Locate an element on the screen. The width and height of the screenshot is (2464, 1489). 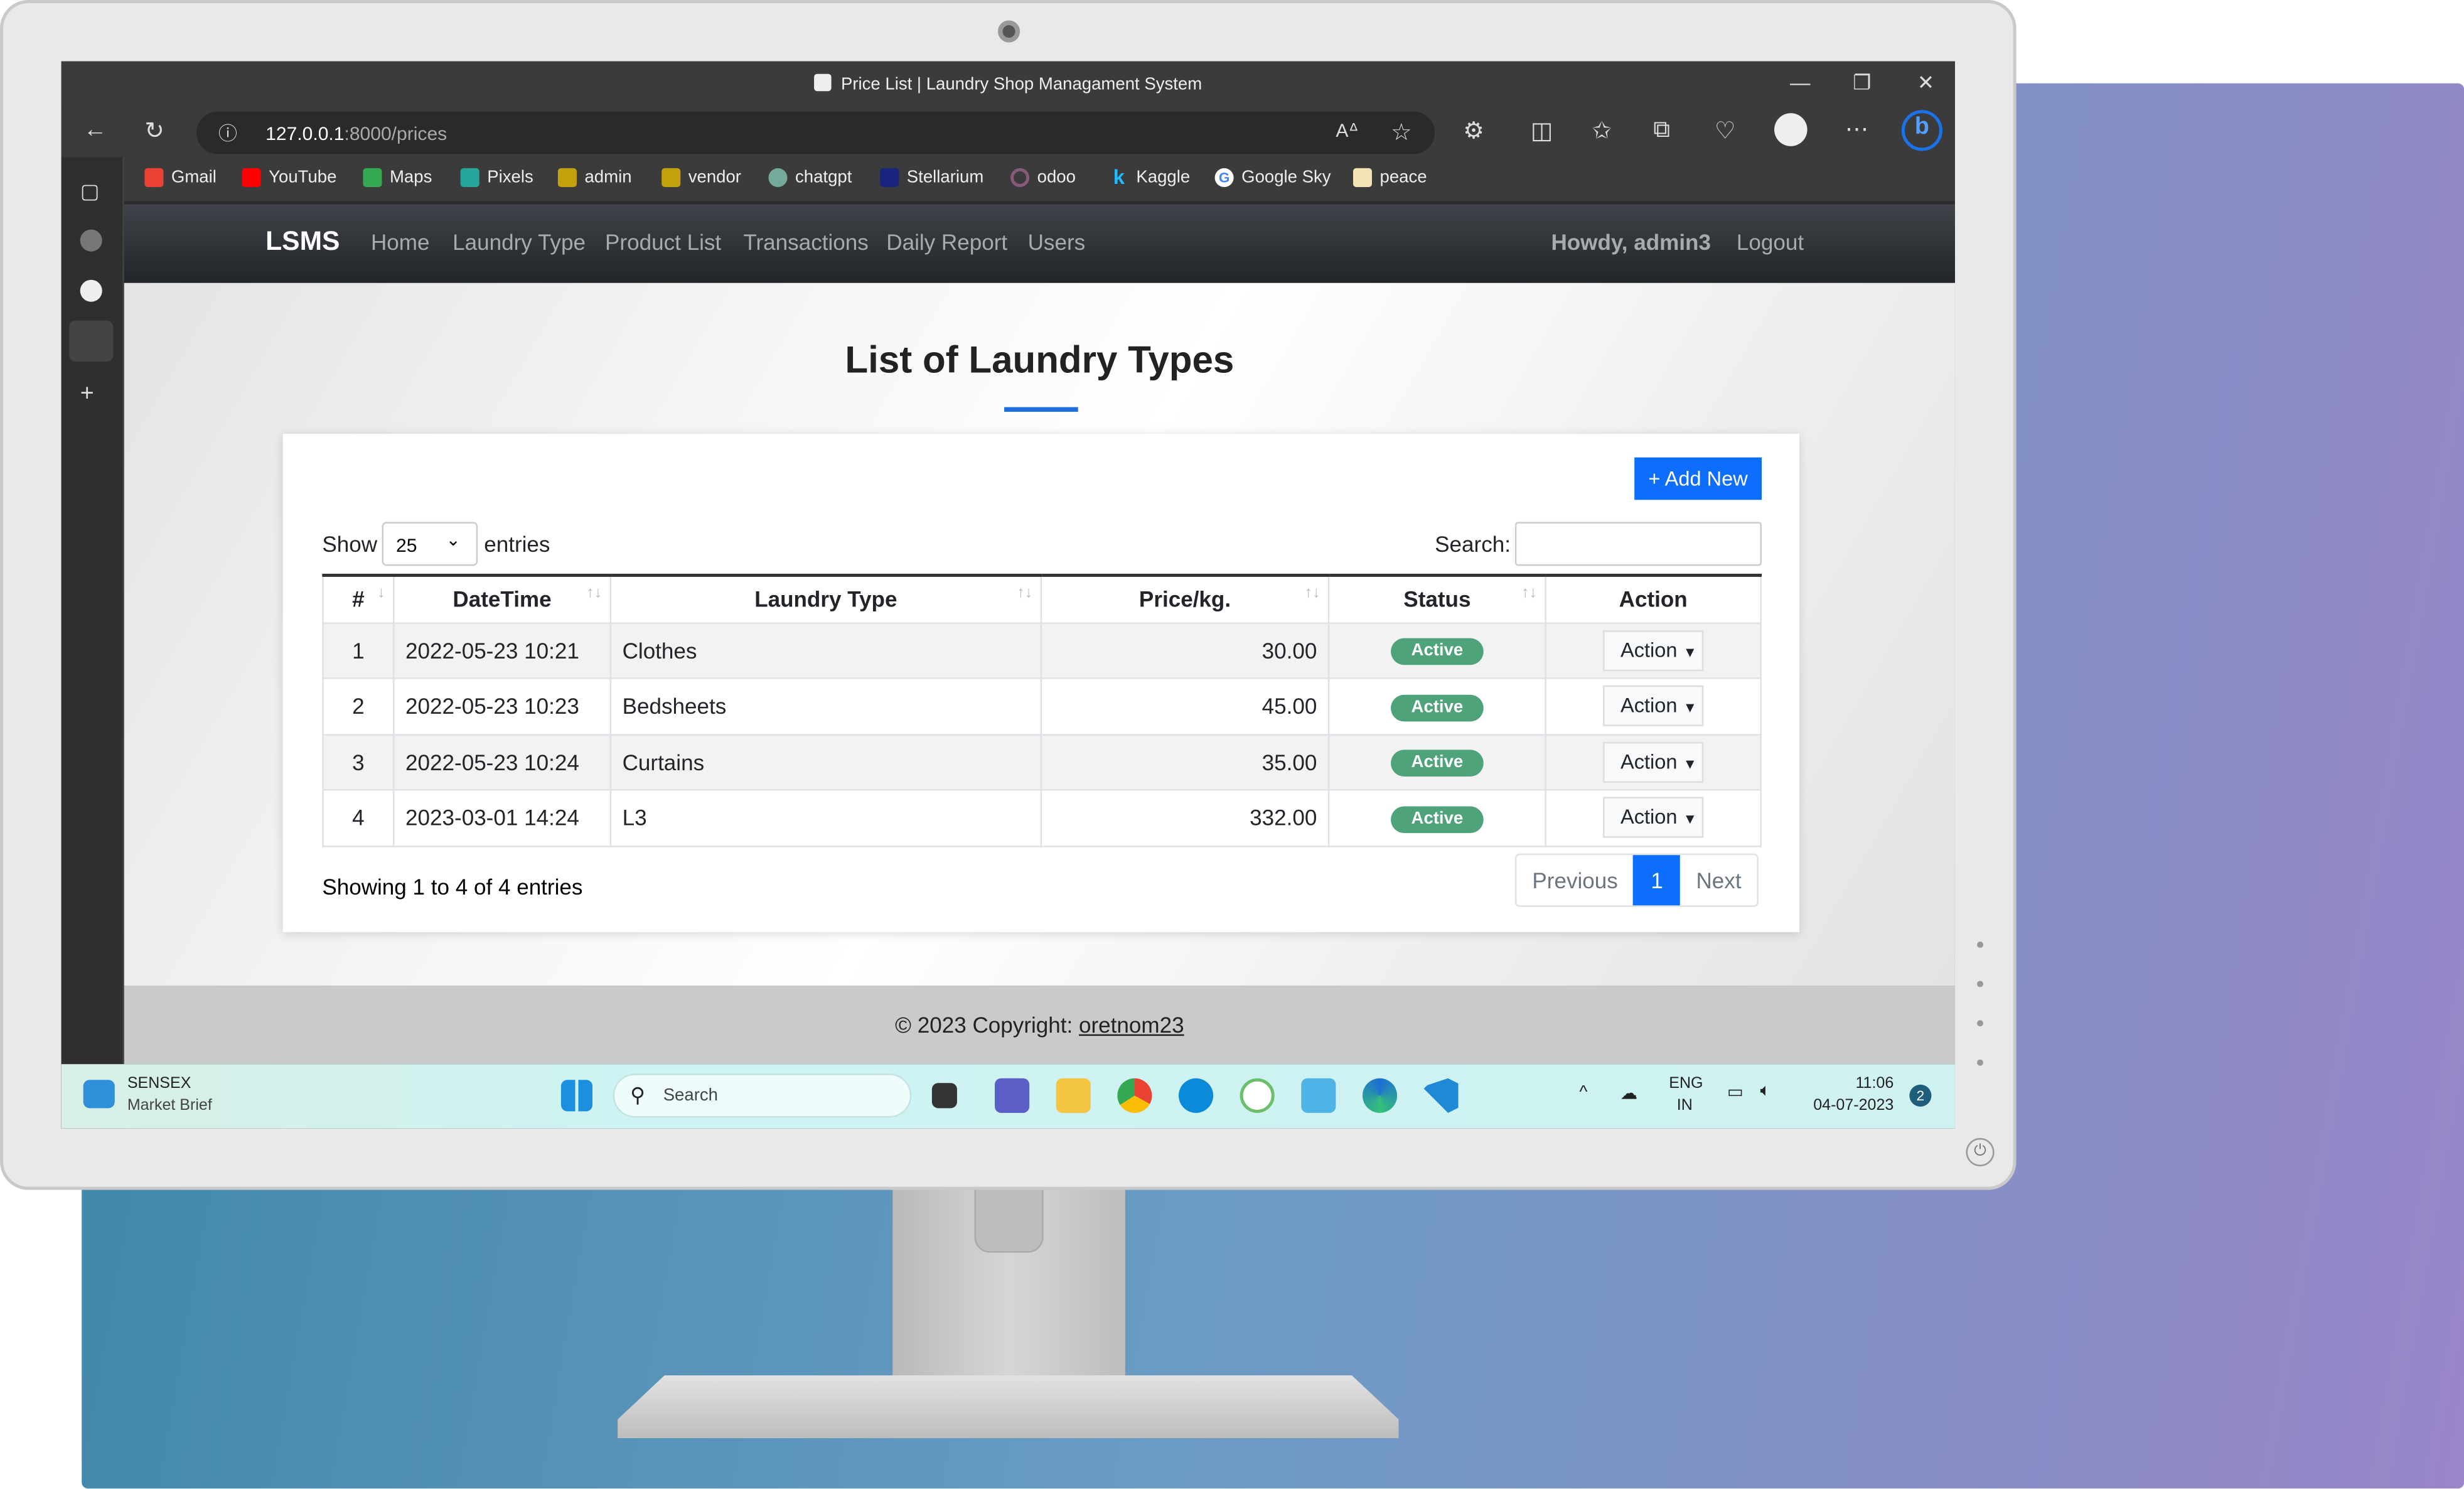
restore-icon: ❐ is located at coordinates (1862, 84).